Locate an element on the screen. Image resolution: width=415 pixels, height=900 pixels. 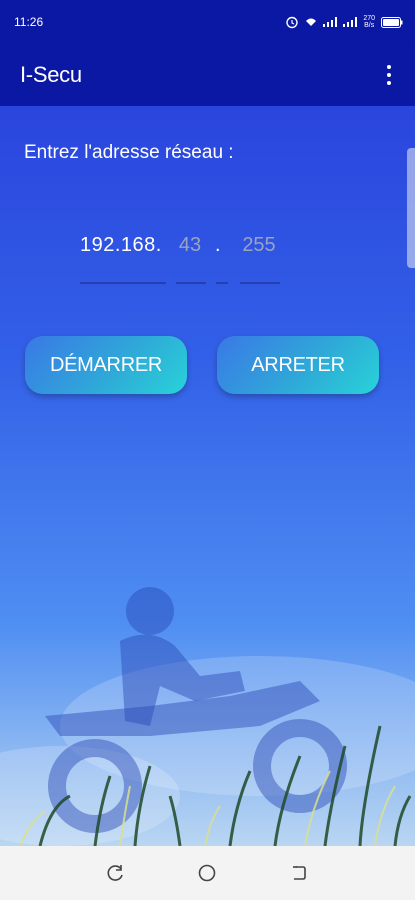
recent-apps-icon is located at coordinates (116, 873).